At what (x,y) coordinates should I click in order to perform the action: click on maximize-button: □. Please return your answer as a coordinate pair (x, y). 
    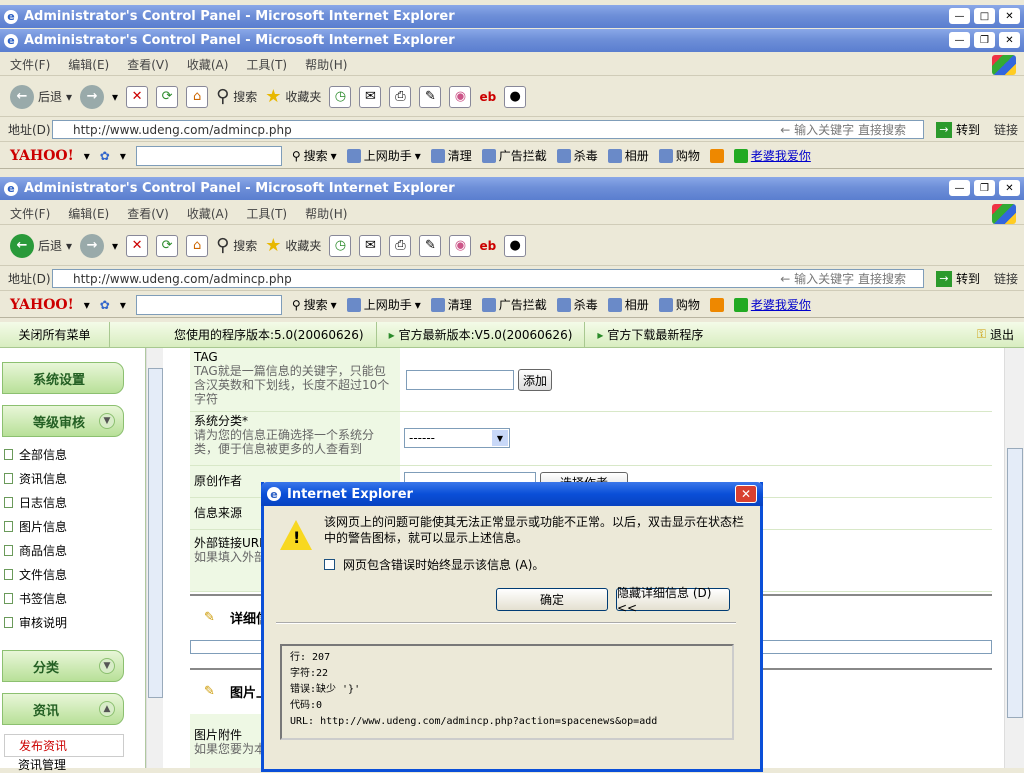
    Looking at the image, I should click on (984, 16).